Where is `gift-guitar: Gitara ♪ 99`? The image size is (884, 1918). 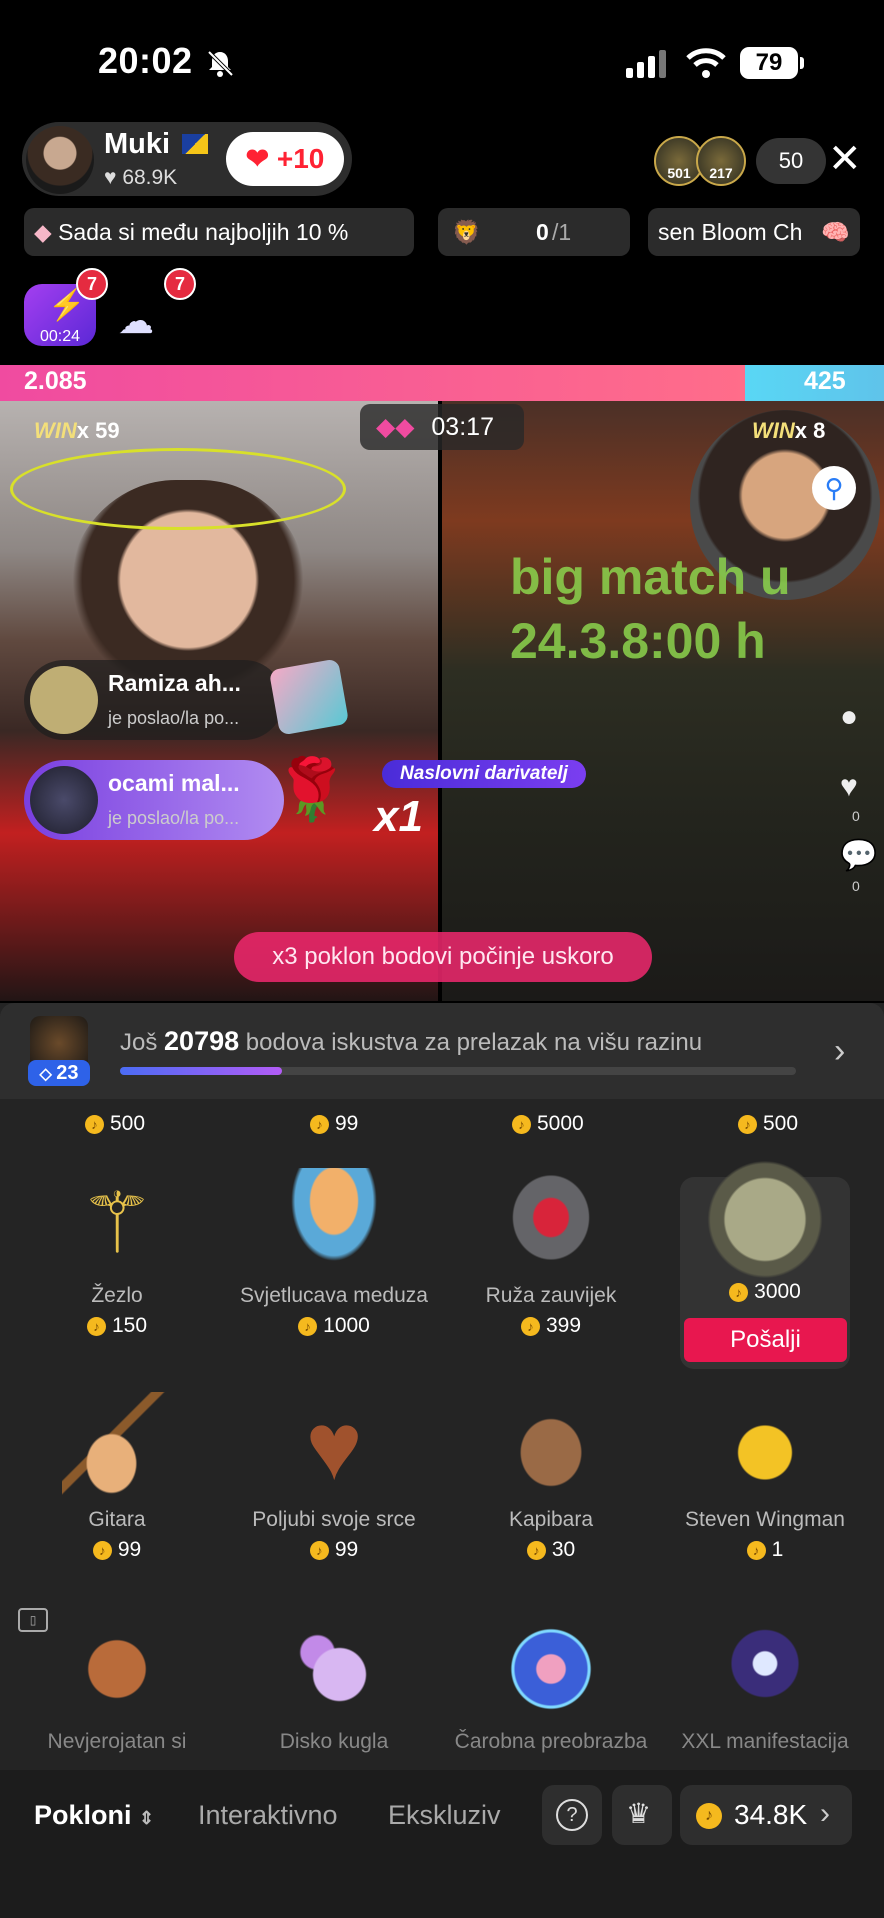 gift-guitar: Gitara ♪ 99 is located at coordinates (117, 1477).